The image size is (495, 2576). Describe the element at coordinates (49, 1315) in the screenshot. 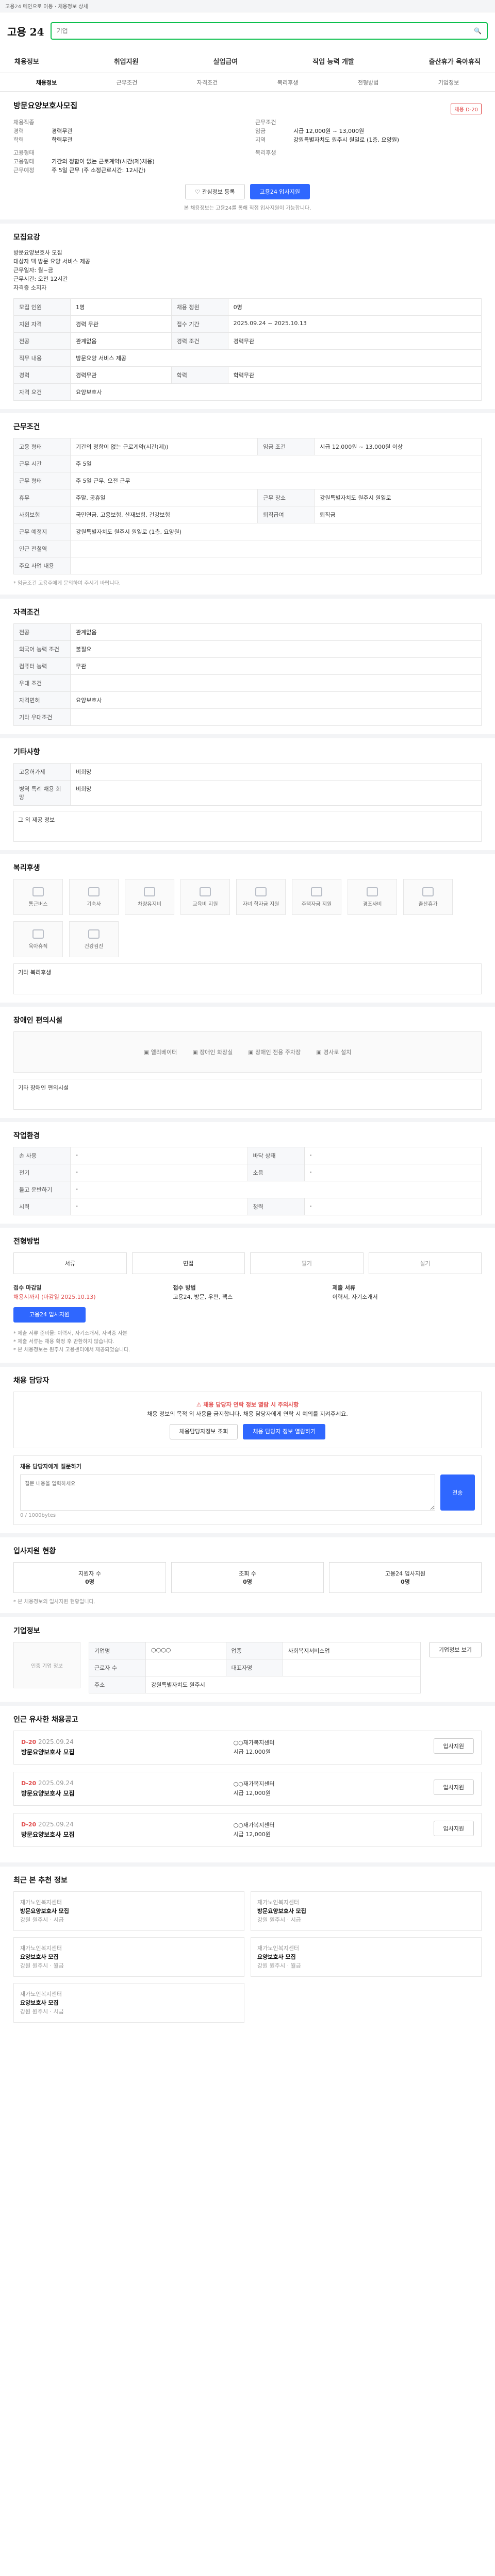

I see `apply-button-2: 고용24 입사지원` at that location.